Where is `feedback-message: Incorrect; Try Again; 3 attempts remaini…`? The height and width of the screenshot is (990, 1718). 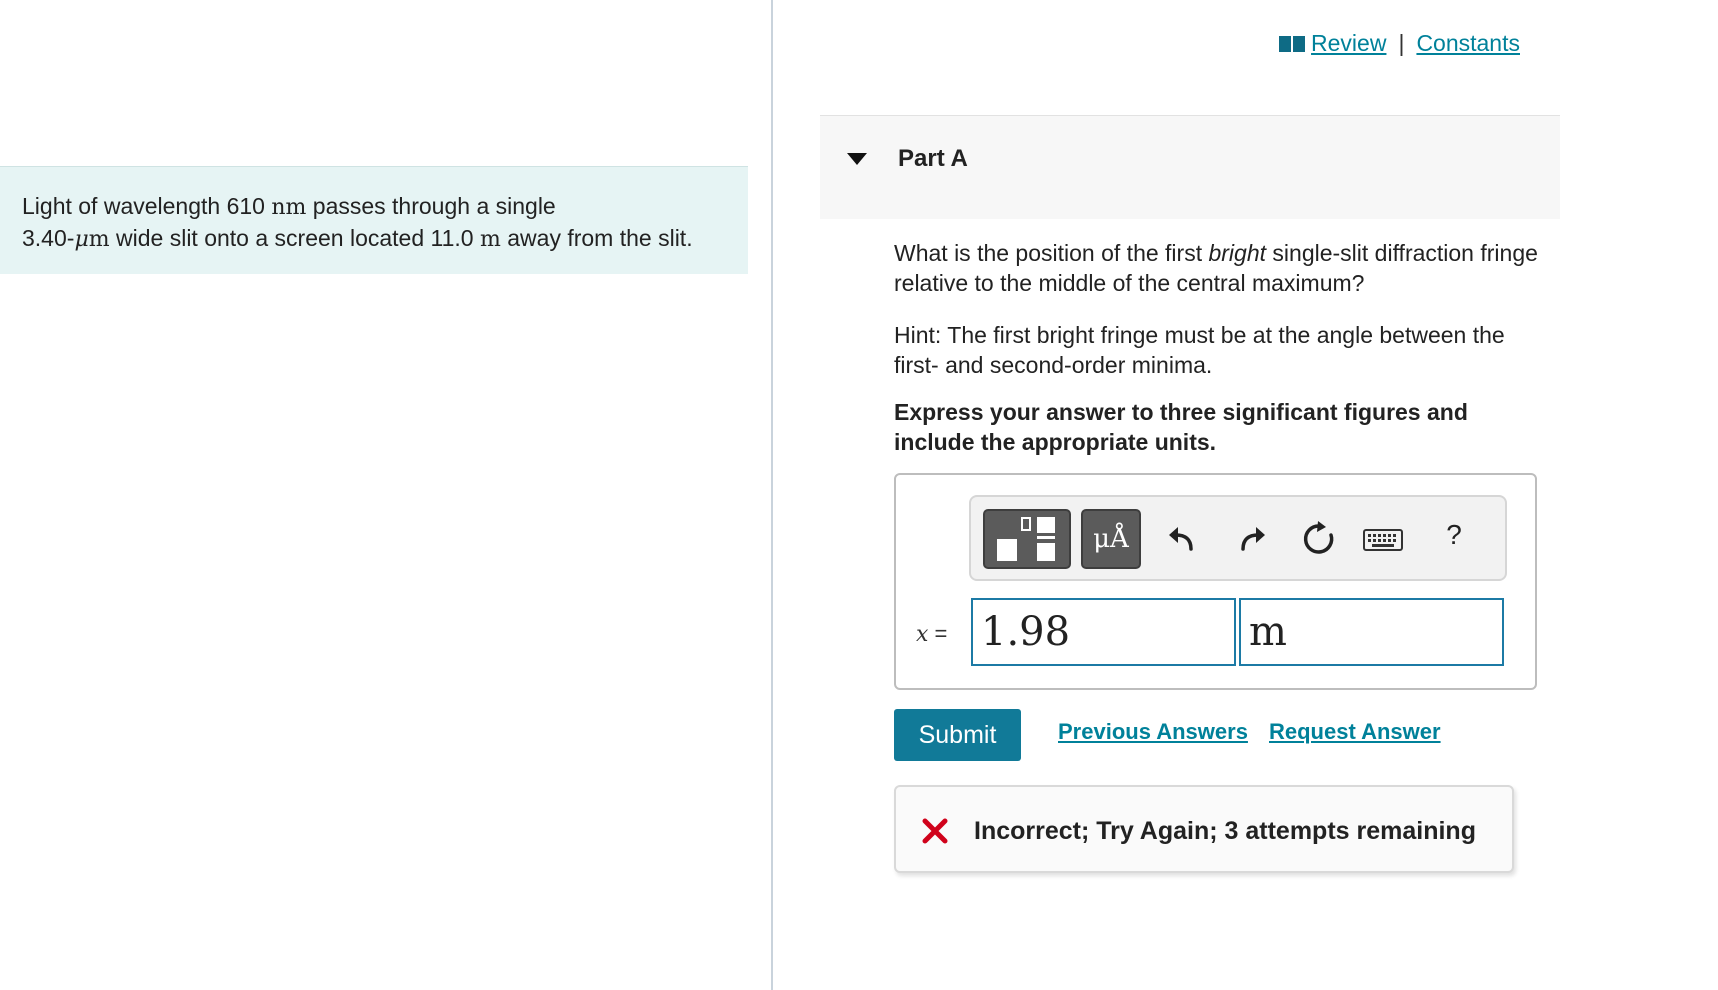
feedback-message: Incorrect; Try Again; 3 attempts remaini… is located at coordinates (1225, 831).